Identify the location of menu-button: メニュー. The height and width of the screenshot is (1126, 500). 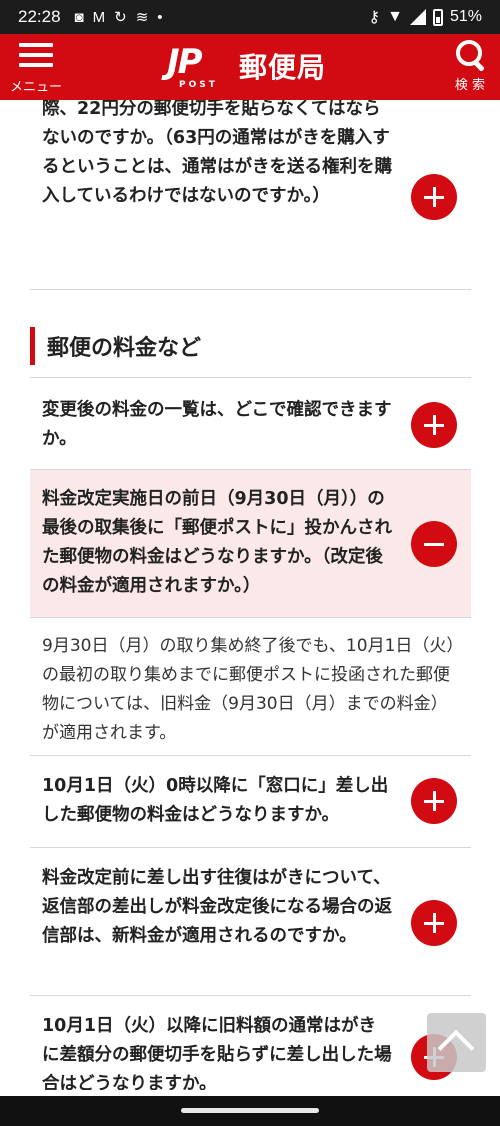
(36, 68).